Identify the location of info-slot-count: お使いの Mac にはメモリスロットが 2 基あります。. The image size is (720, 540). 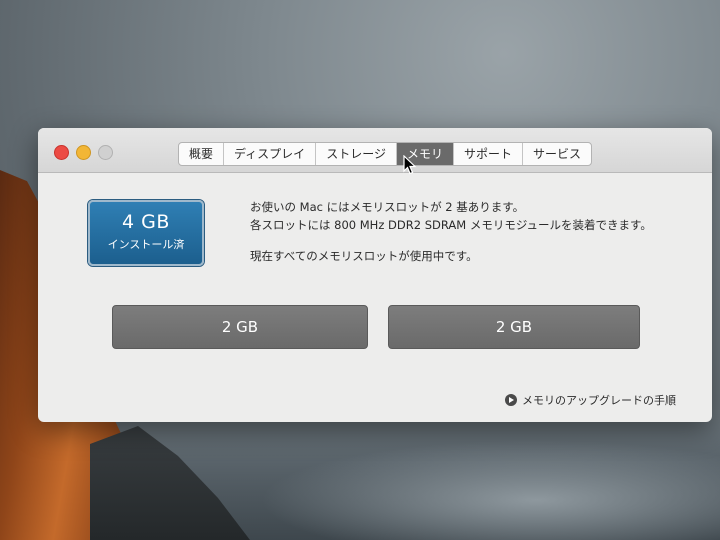
(387, 207).